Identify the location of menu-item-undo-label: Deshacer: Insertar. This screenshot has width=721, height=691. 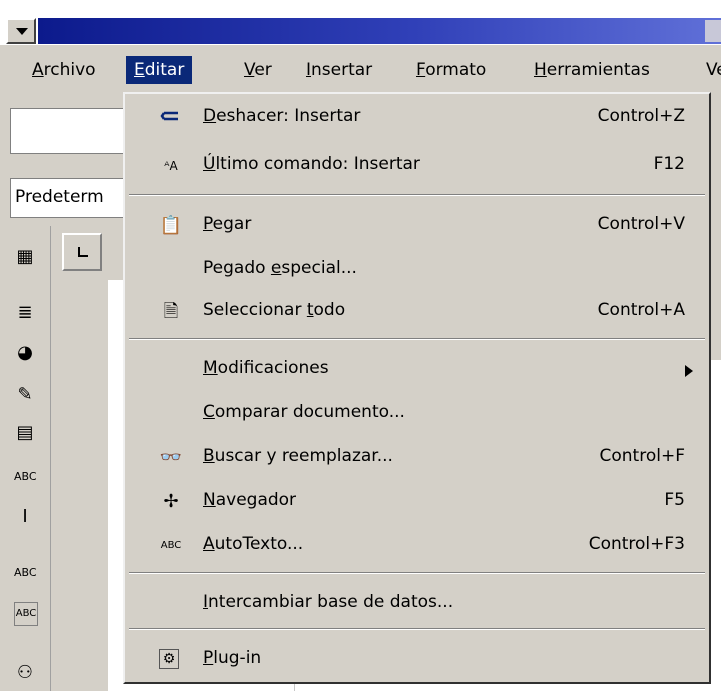
(282, 116).